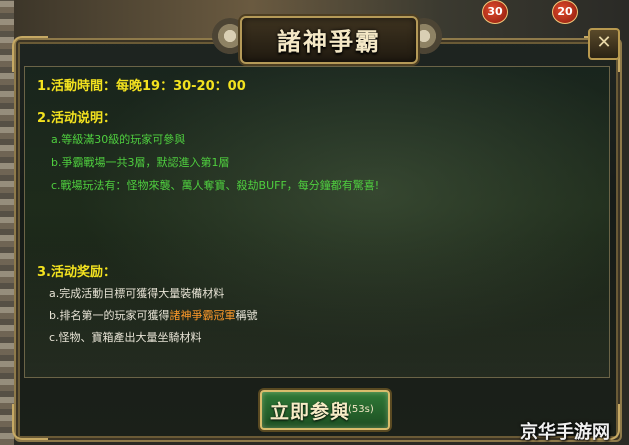 The width and height of the screenshot is (629, 445). I want to click on hud-level-badge: 30, so click(495, 12).